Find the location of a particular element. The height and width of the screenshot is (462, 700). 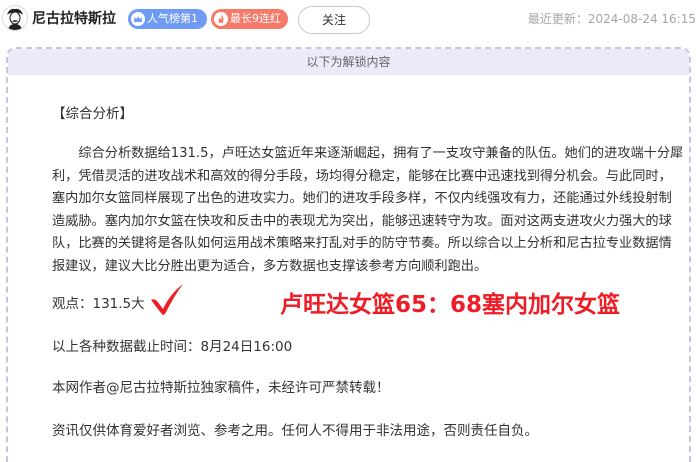

final-score: 卢旺达女篮65：68塞内加尔女篮 is located at coordinates (450, 305).